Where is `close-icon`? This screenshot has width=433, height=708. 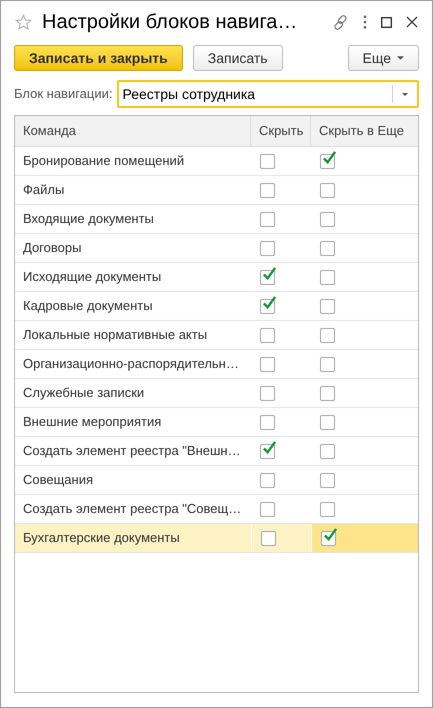 close-icon is located at coordinates (412, 22).